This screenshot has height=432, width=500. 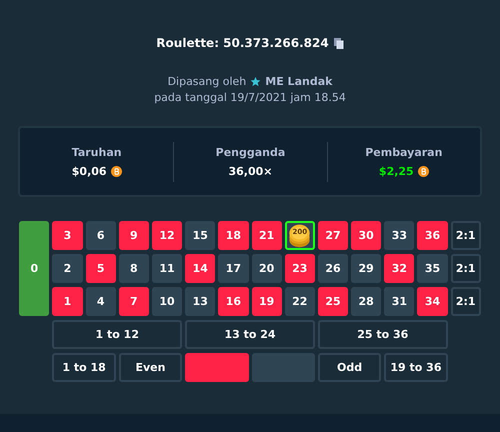 I want to click on dozen-bet: 25 to 36, so click(x=383, y=334).